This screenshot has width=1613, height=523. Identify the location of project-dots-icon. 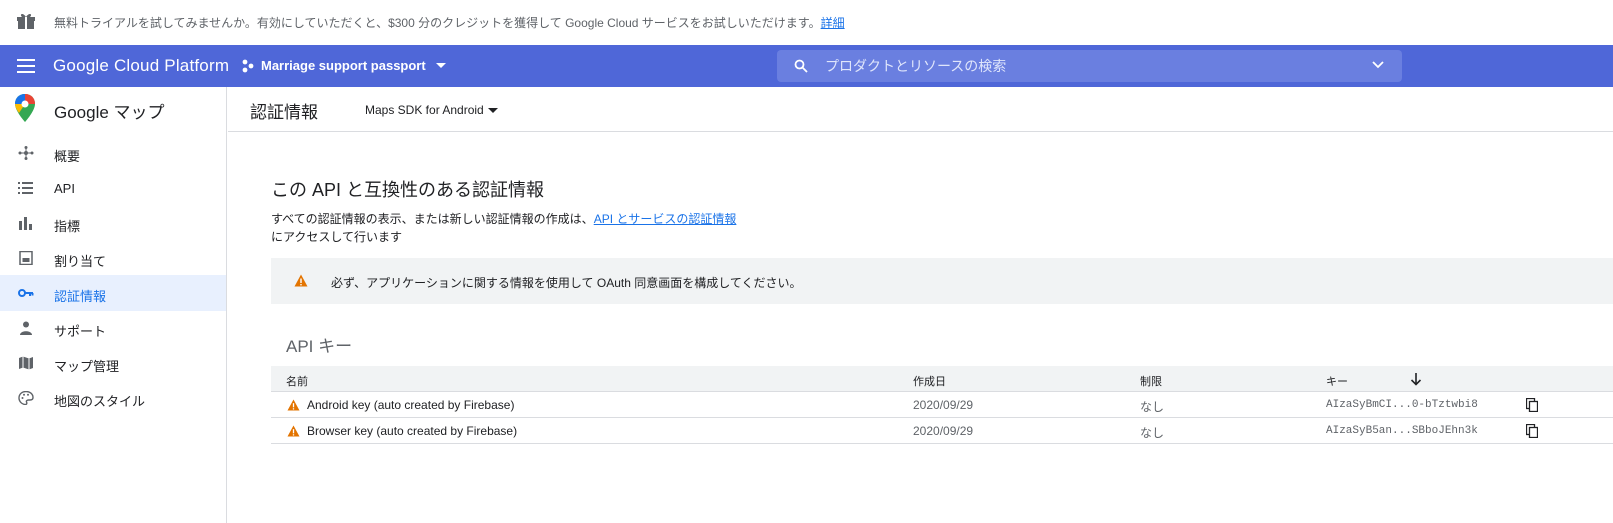
(248, 65).